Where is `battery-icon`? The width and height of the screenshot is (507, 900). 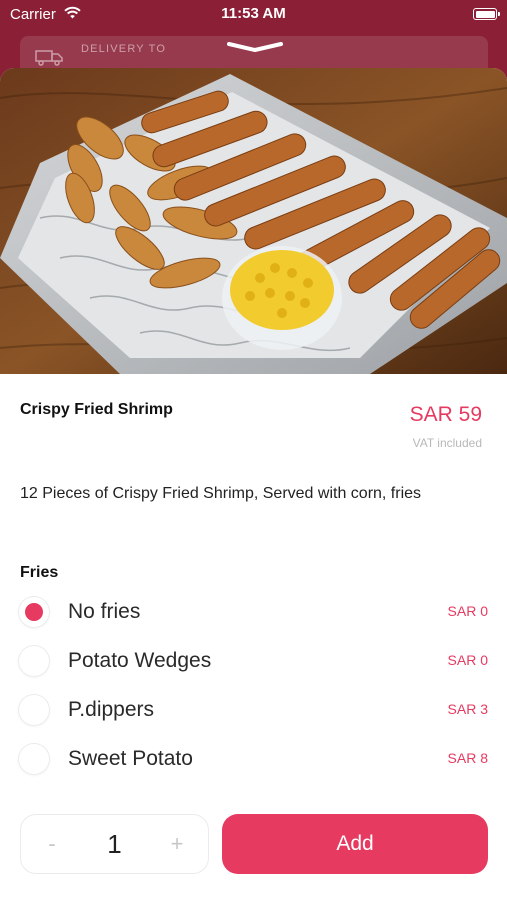 battery-icon is located at coordinates (486, 14).